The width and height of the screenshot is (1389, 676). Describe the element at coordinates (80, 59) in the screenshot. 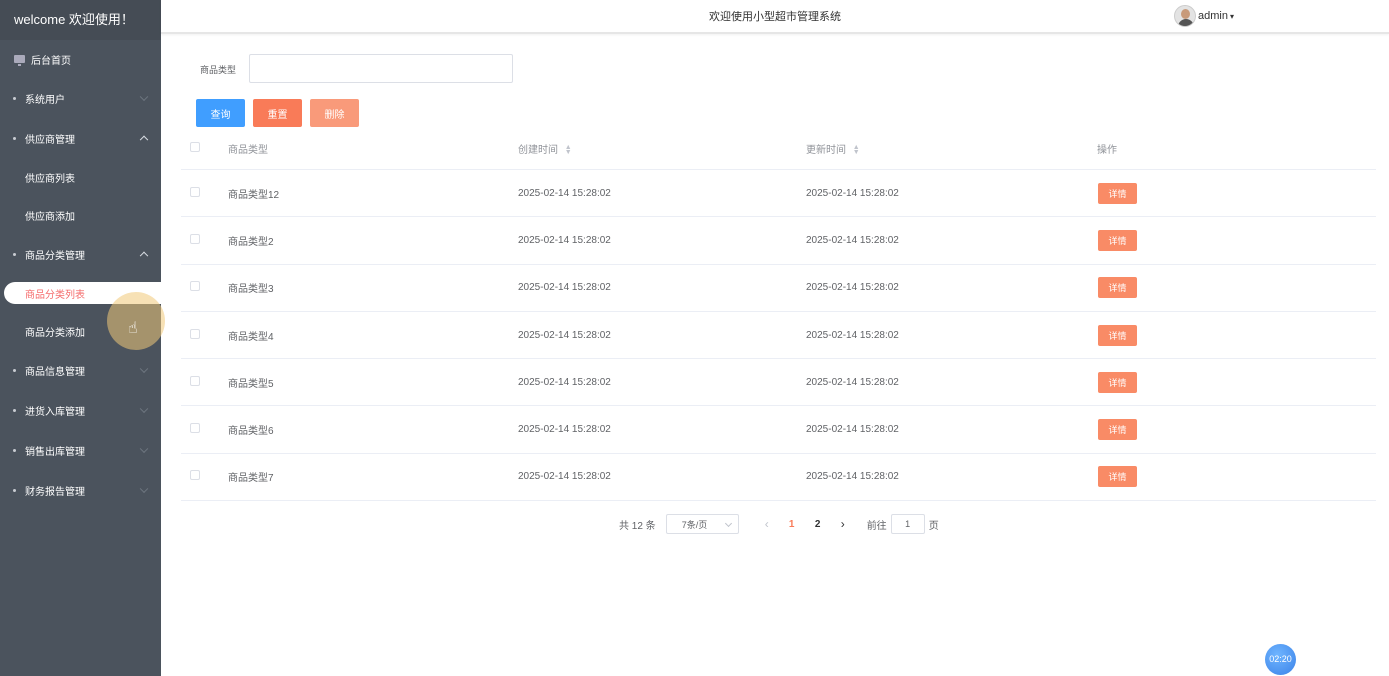

I see `sidebar-item-home: 后台首页` at that location.